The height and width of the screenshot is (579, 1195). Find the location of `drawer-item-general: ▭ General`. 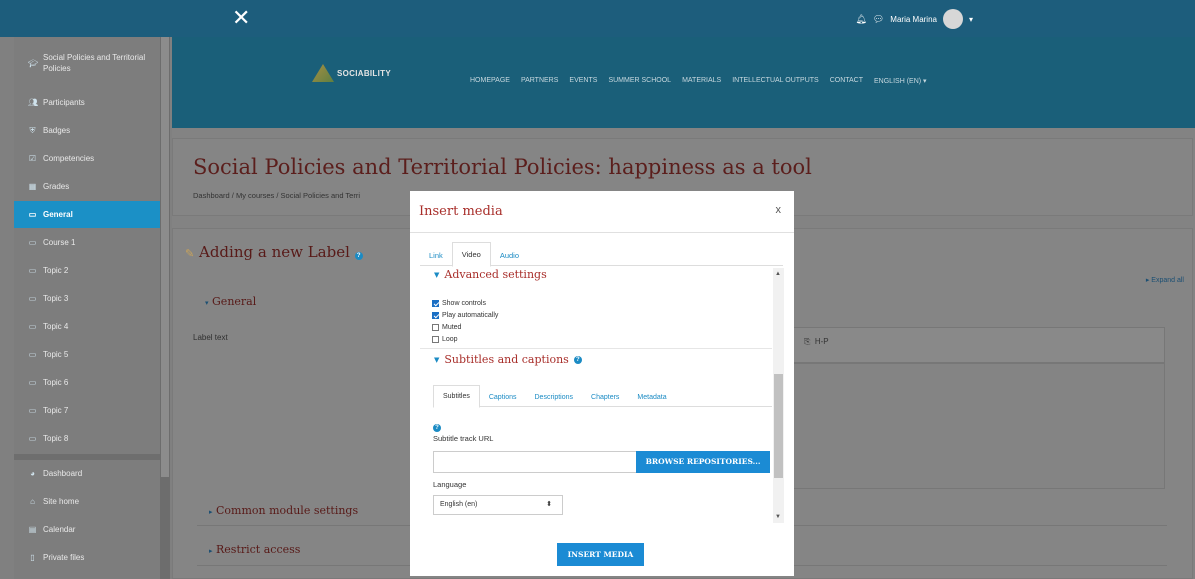

drawer-item-general: ▭ General is located at coordinates (87, 214).